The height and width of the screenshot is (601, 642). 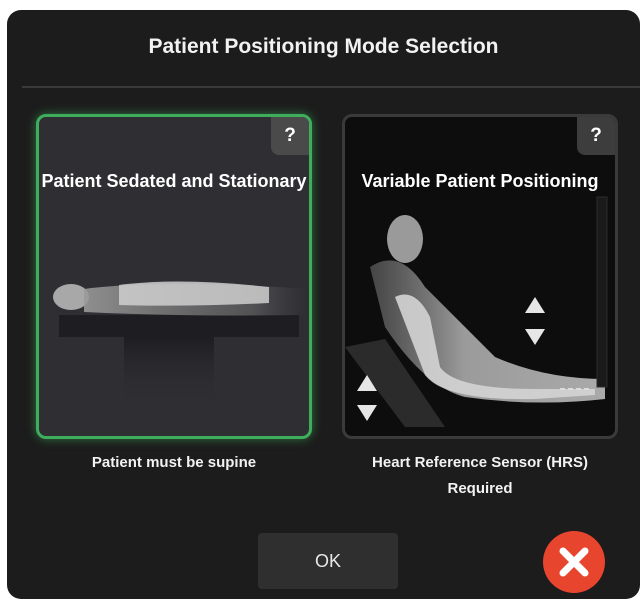 What do you see at coordinates (181, 344) in the screenshot?
I see `supine-patient-illustration` at bounding box center [181, 344].